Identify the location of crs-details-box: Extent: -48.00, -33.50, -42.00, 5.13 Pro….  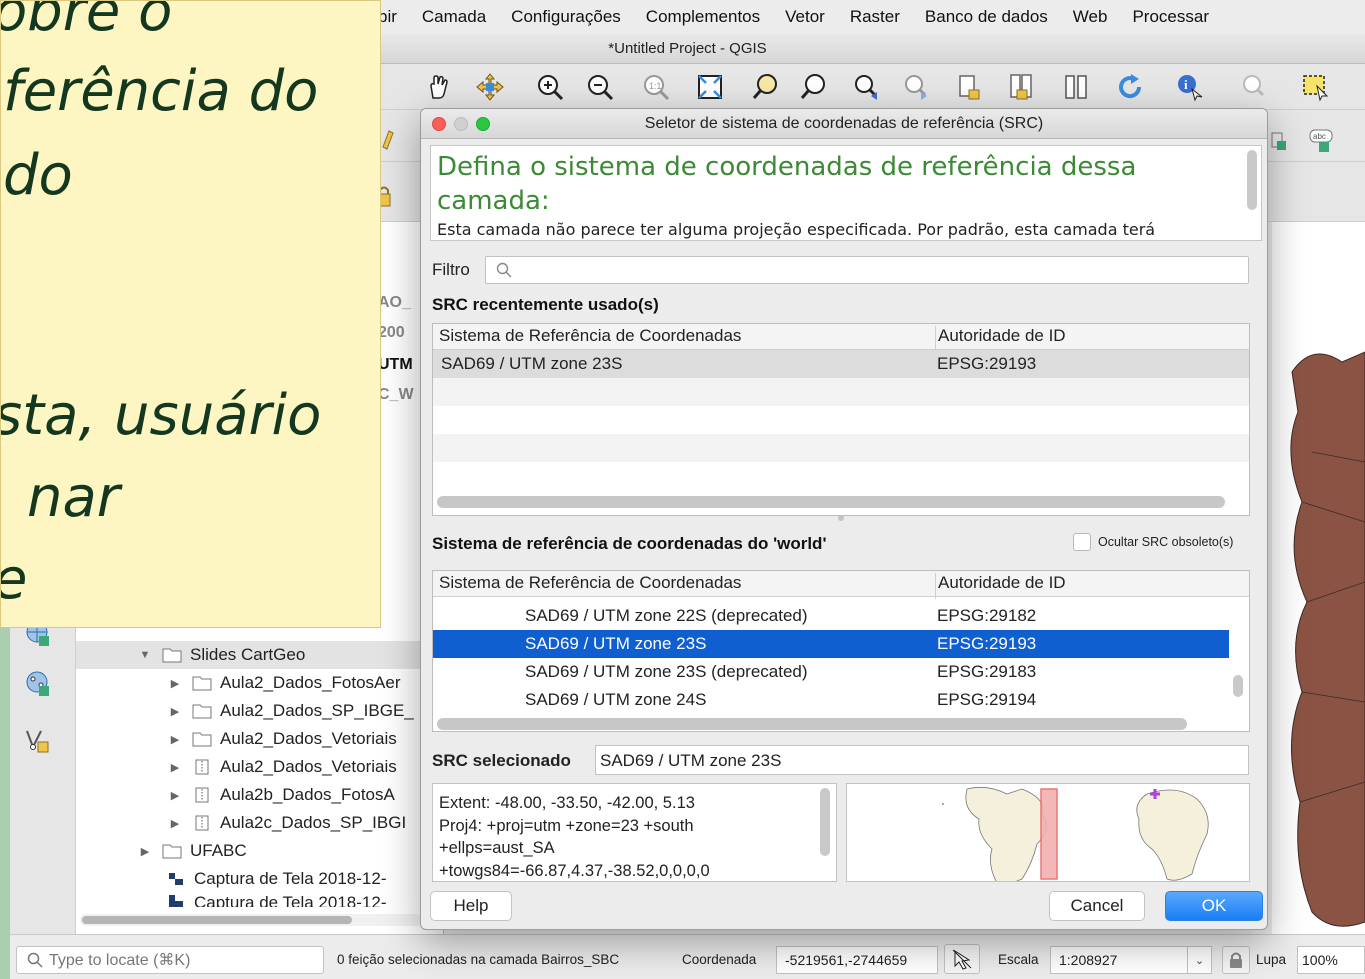
(634, 832).